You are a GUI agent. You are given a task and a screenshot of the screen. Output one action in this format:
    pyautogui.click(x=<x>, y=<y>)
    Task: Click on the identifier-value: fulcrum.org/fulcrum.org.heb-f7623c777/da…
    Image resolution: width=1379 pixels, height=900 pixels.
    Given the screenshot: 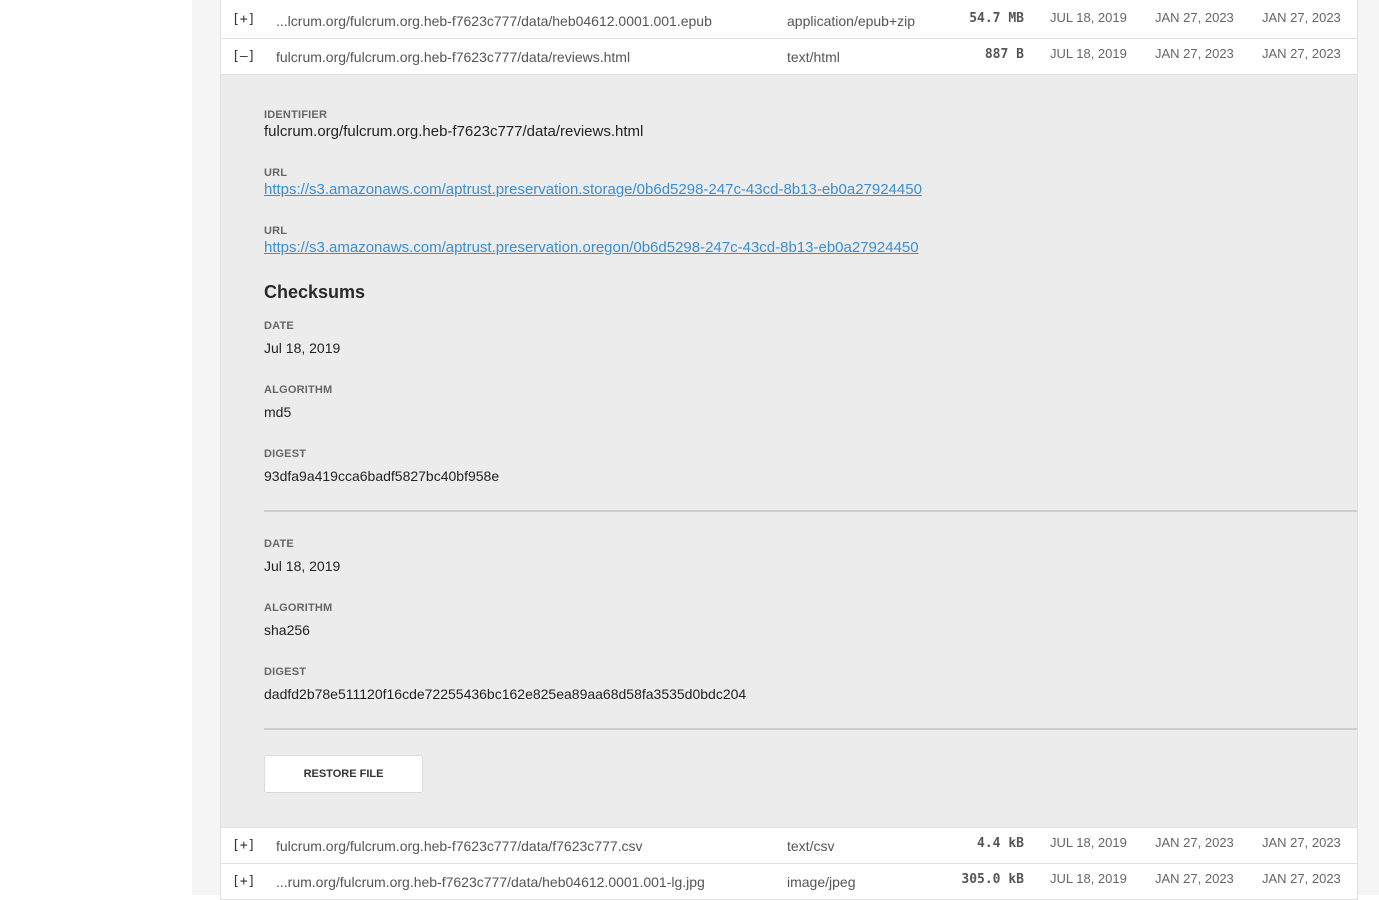 What is the action you would take?
    pyautogui.click(x=454, y=131)
    